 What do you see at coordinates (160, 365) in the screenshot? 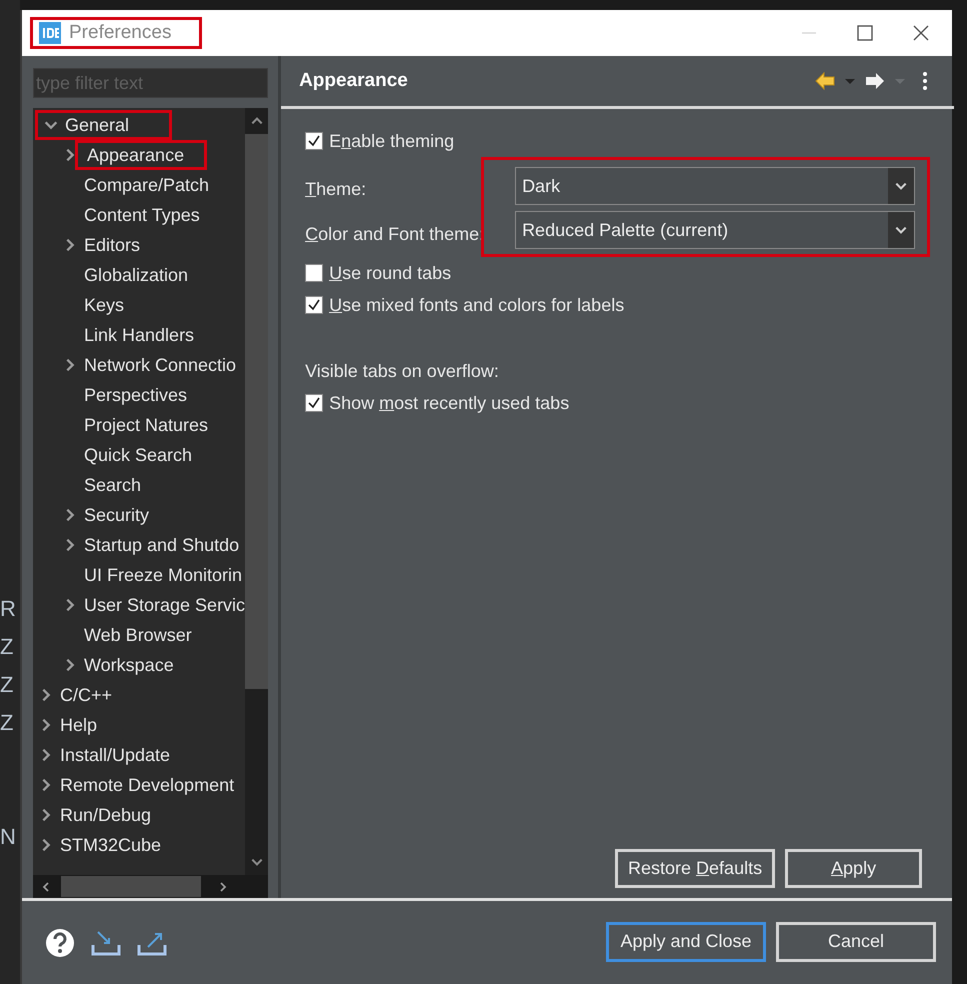
I see `tree-item: Network Connectio` at bounding box center [160, 365].